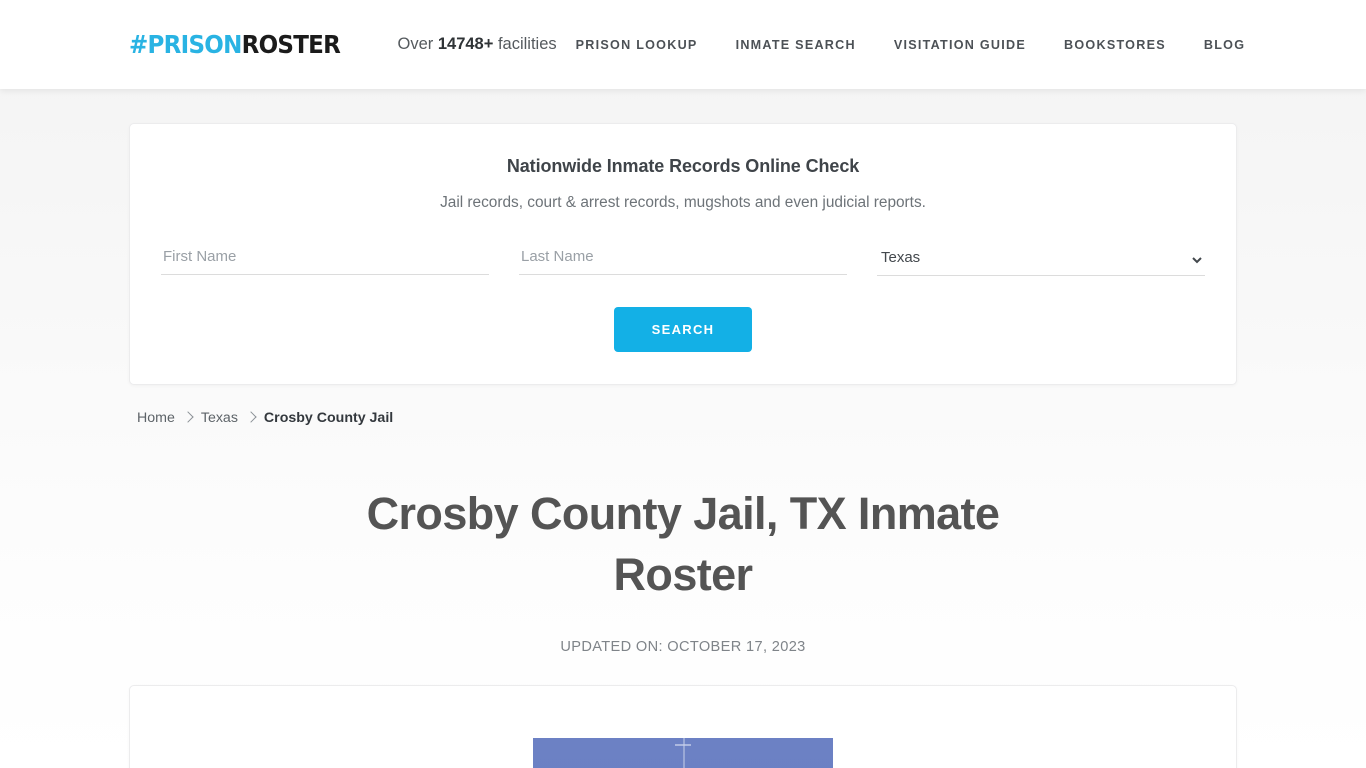  What do you see at coordinates (328, 418) in the screenshot?
I see `breadcrumb-item-current: Crosby County Jail` at bounding box center [328, 418].